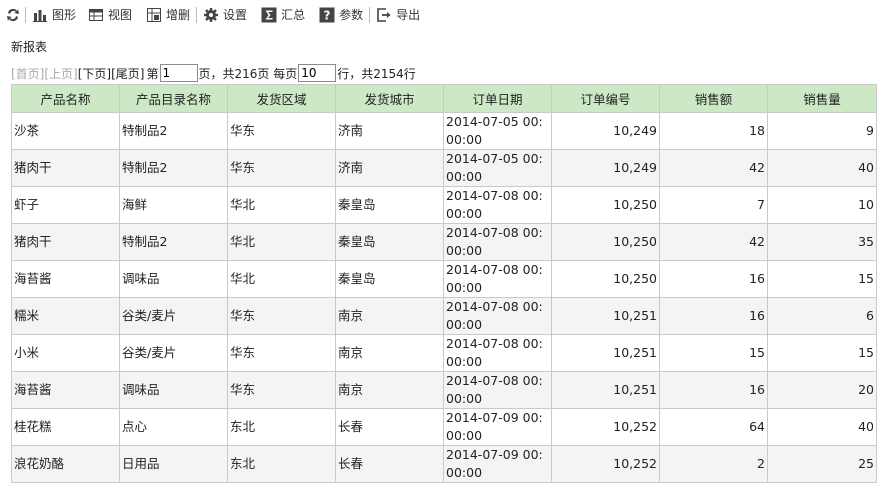  I want to click on cell-sales-amount: 15, so click(713, 353).